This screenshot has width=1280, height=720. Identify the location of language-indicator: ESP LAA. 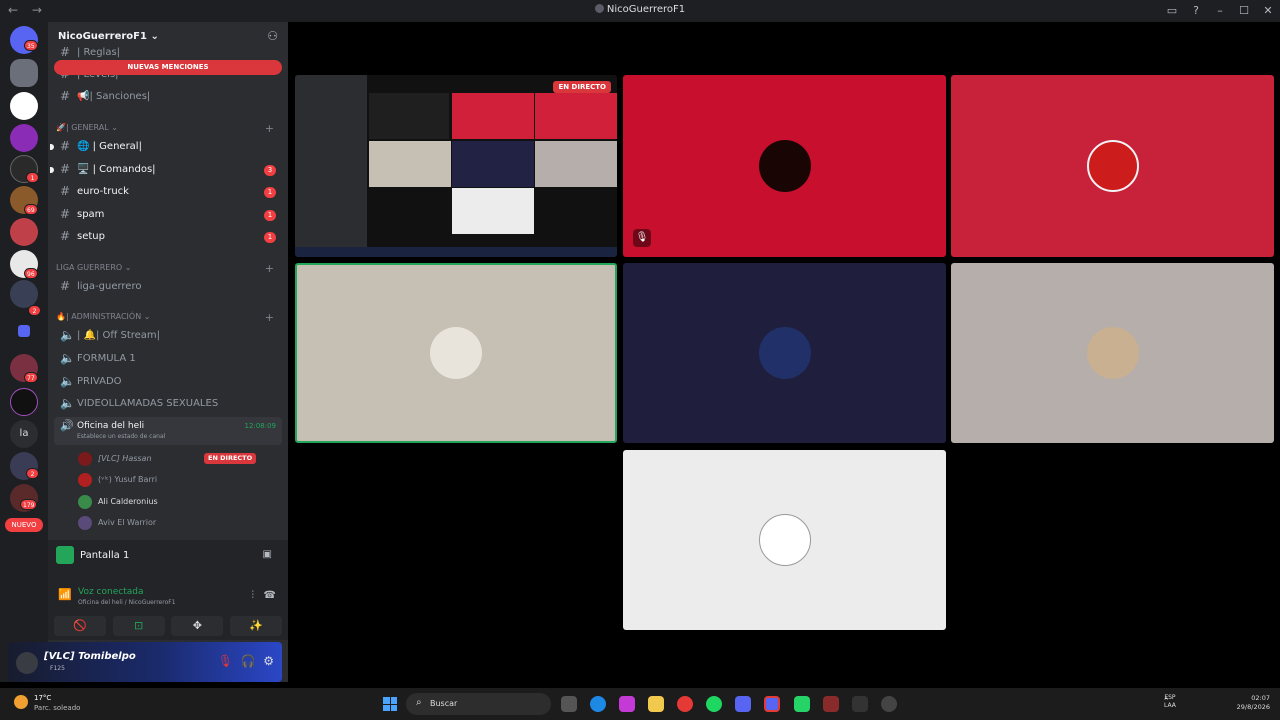
(1170, 702).